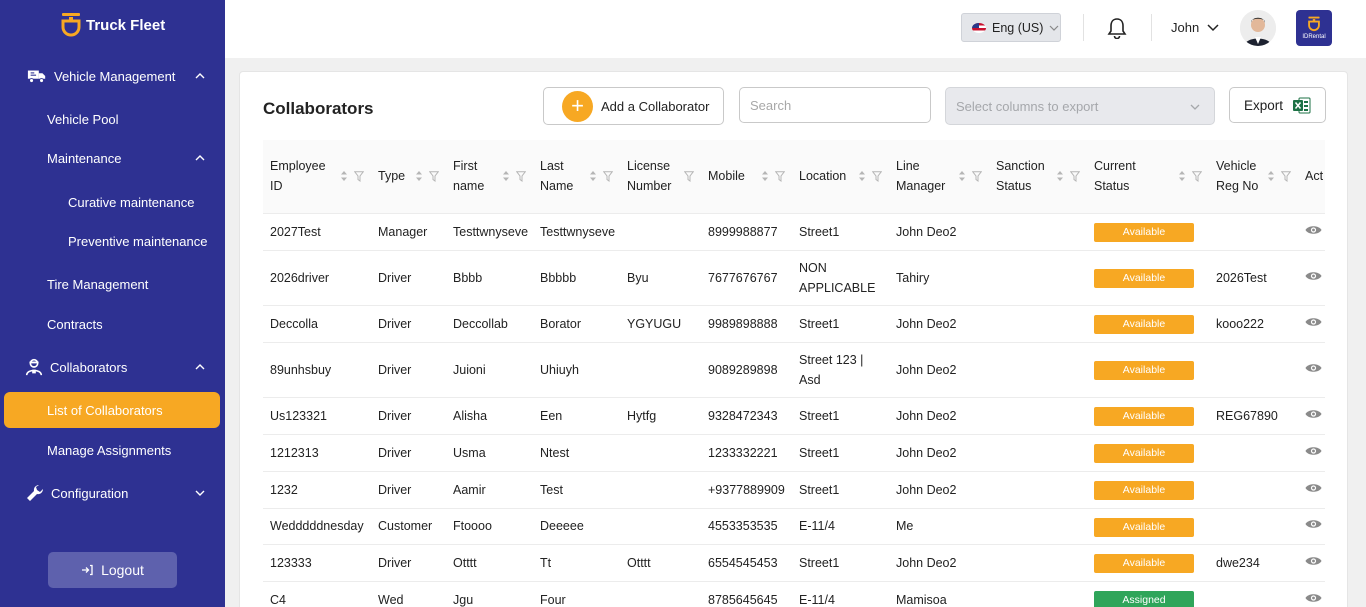 Image resolution: width=1366 pixels, height=607 pixels. What do you see at coordinates (660, 563) in the screenshot?
I see `cell-license: Otttt` at bounding box center [660, 563].